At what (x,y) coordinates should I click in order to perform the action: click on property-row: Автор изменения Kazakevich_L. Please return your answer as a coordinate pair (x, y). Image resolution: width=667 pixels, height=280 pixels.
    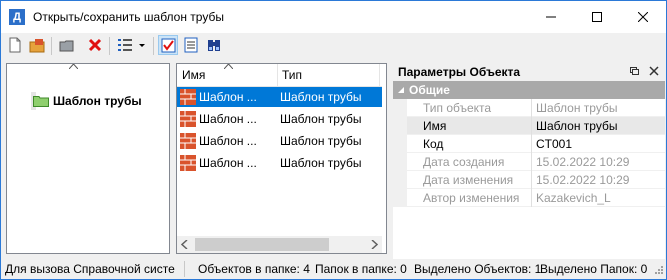
    Looking at the image, I should click on (529, 198).